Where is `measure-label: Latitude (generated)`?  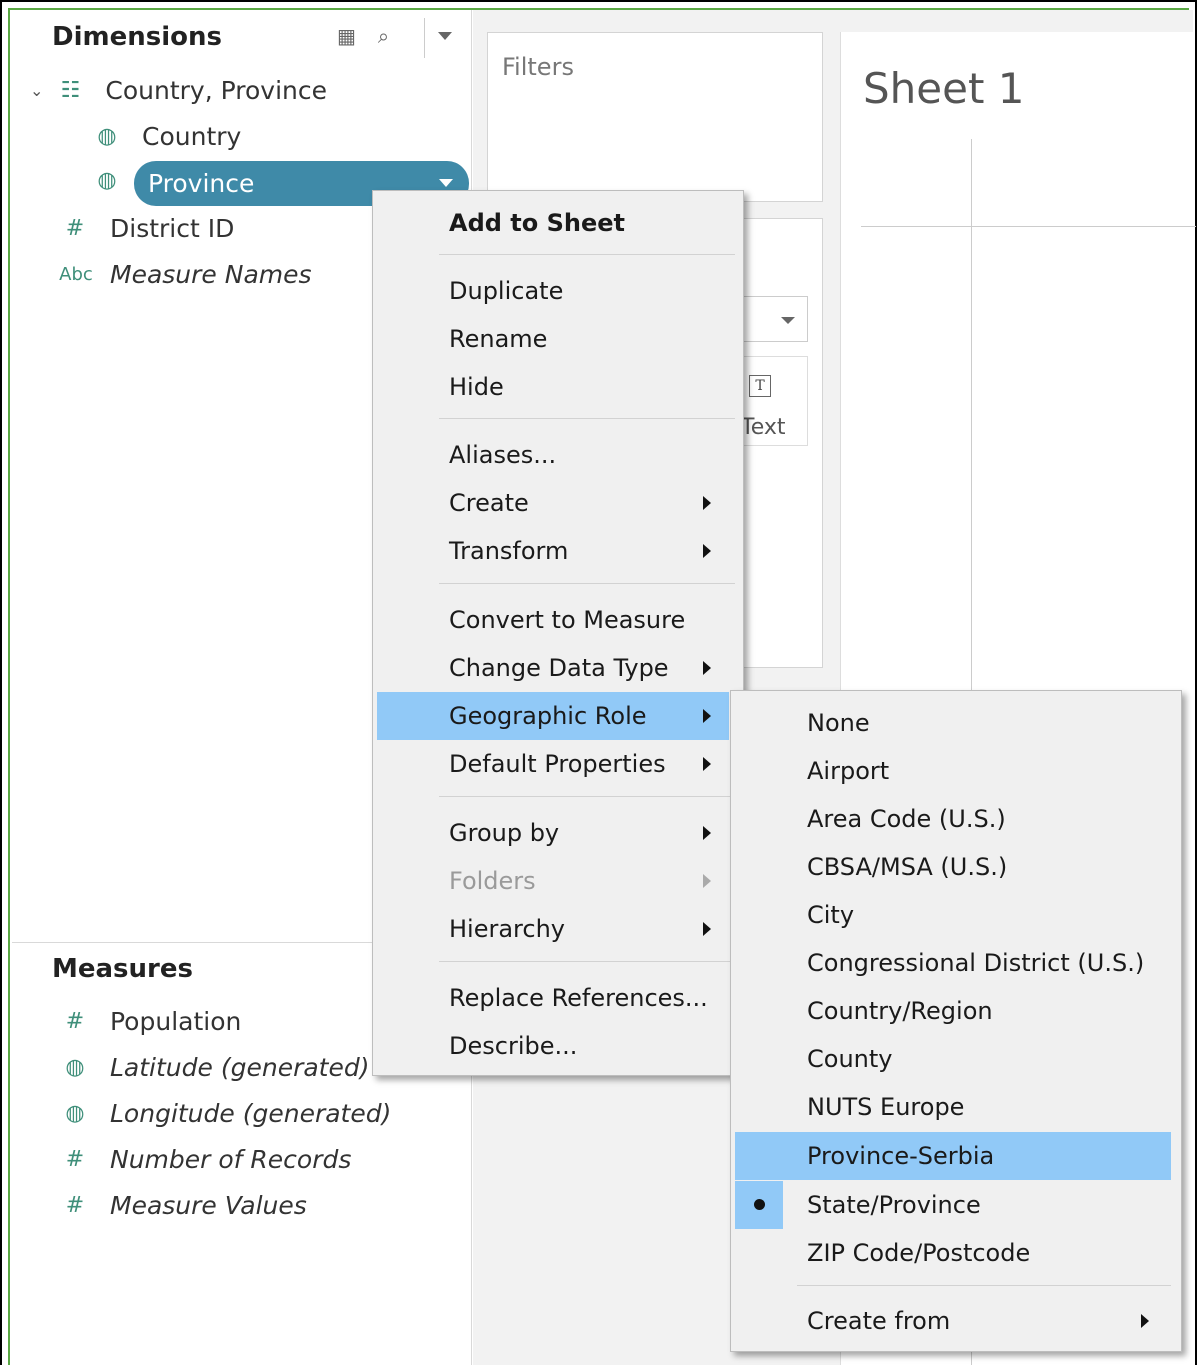 measure-label: Latitude (generated) is located at coordinates (240, 1067).